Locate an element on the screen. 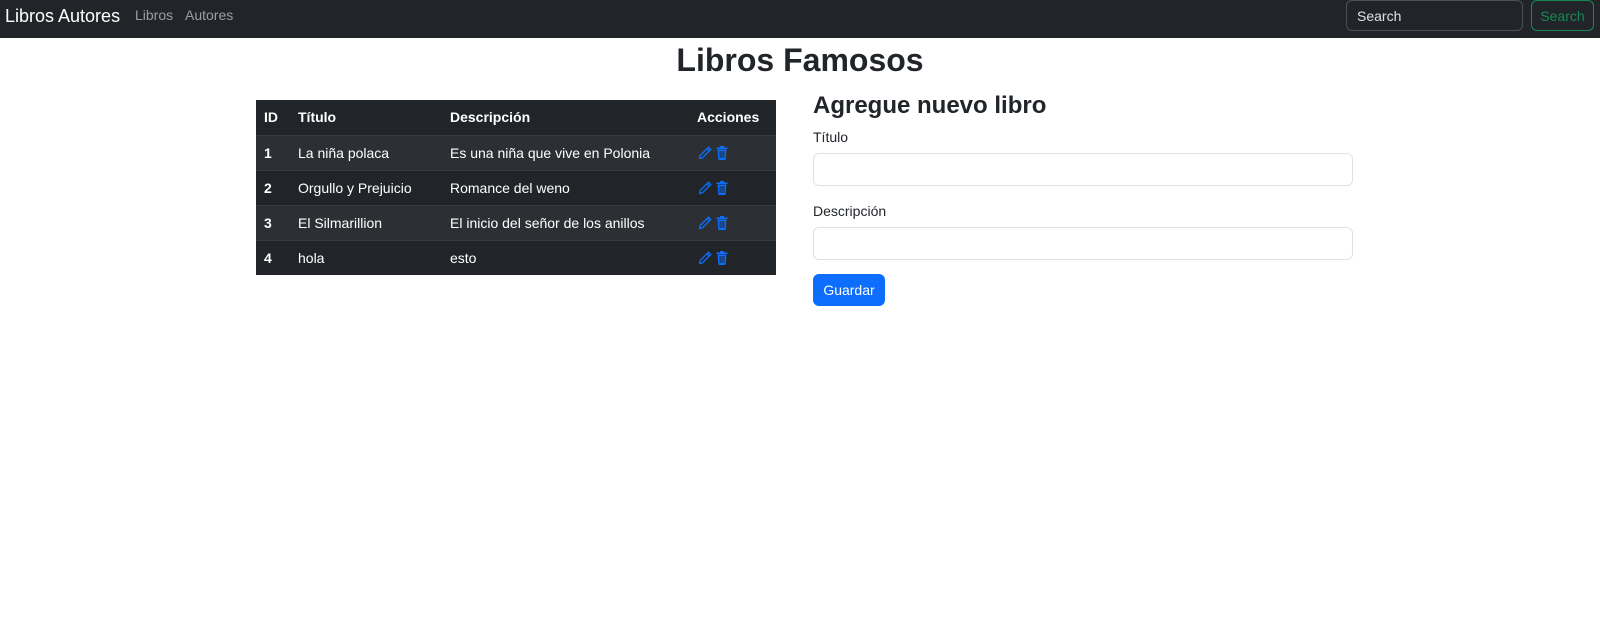  search-button: Search is located at coordinates (1562, 15).